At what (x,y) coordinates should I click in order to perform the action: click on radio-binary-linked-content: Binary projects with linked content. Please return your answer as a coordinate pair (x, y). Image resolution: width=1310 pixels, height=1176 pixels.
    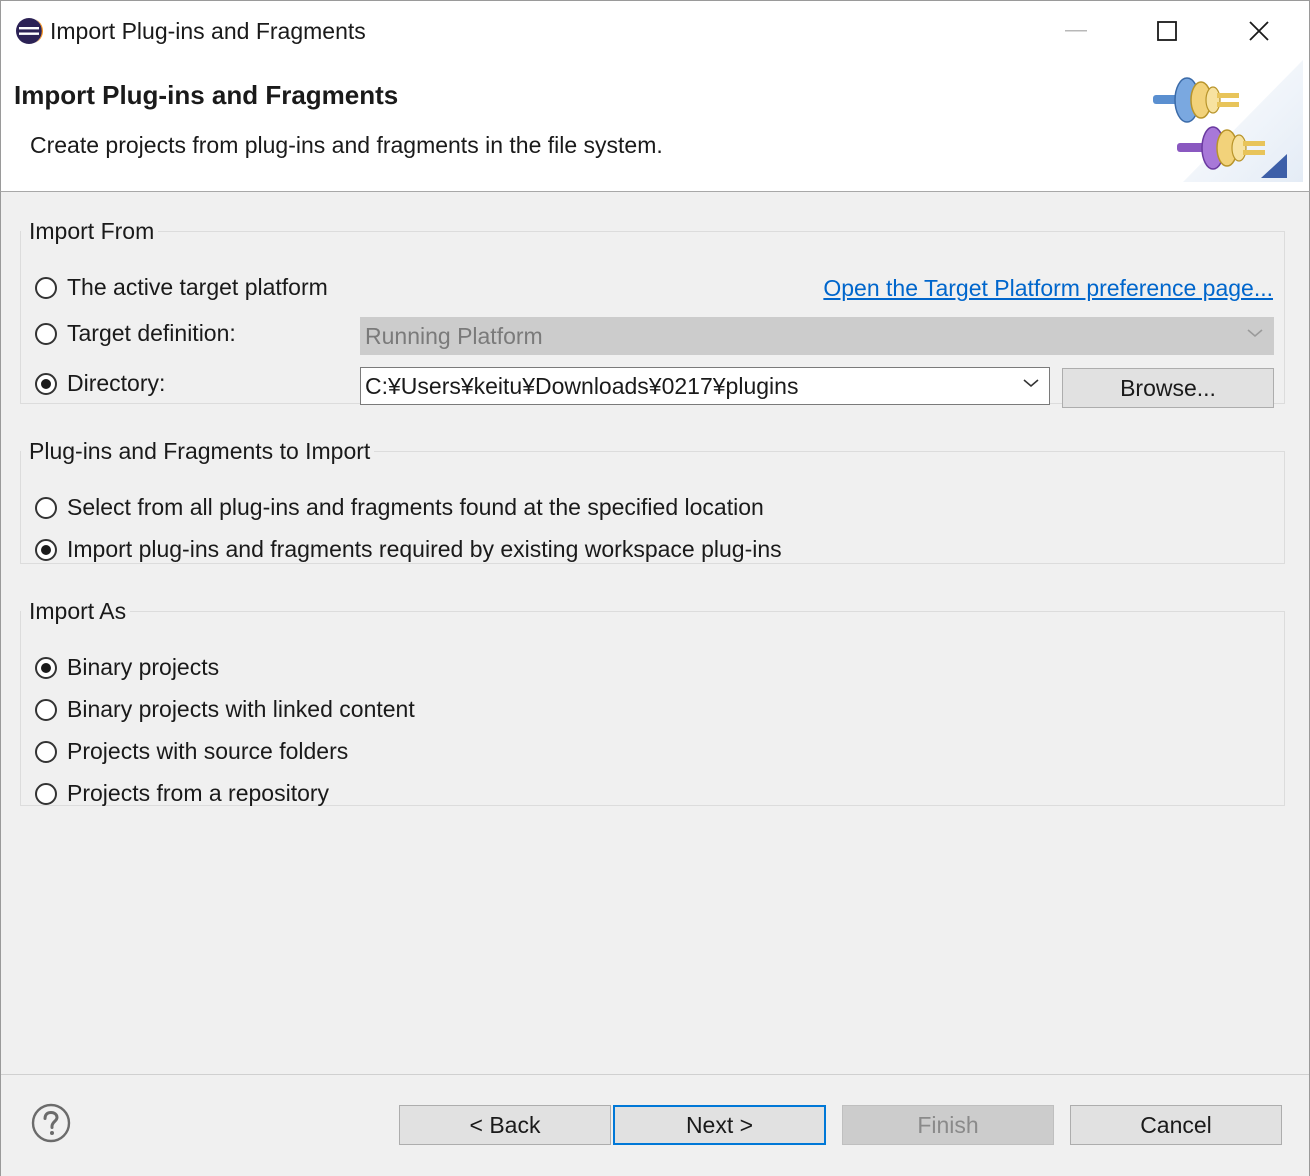
    Looking at the image, I should click on (225, 709).